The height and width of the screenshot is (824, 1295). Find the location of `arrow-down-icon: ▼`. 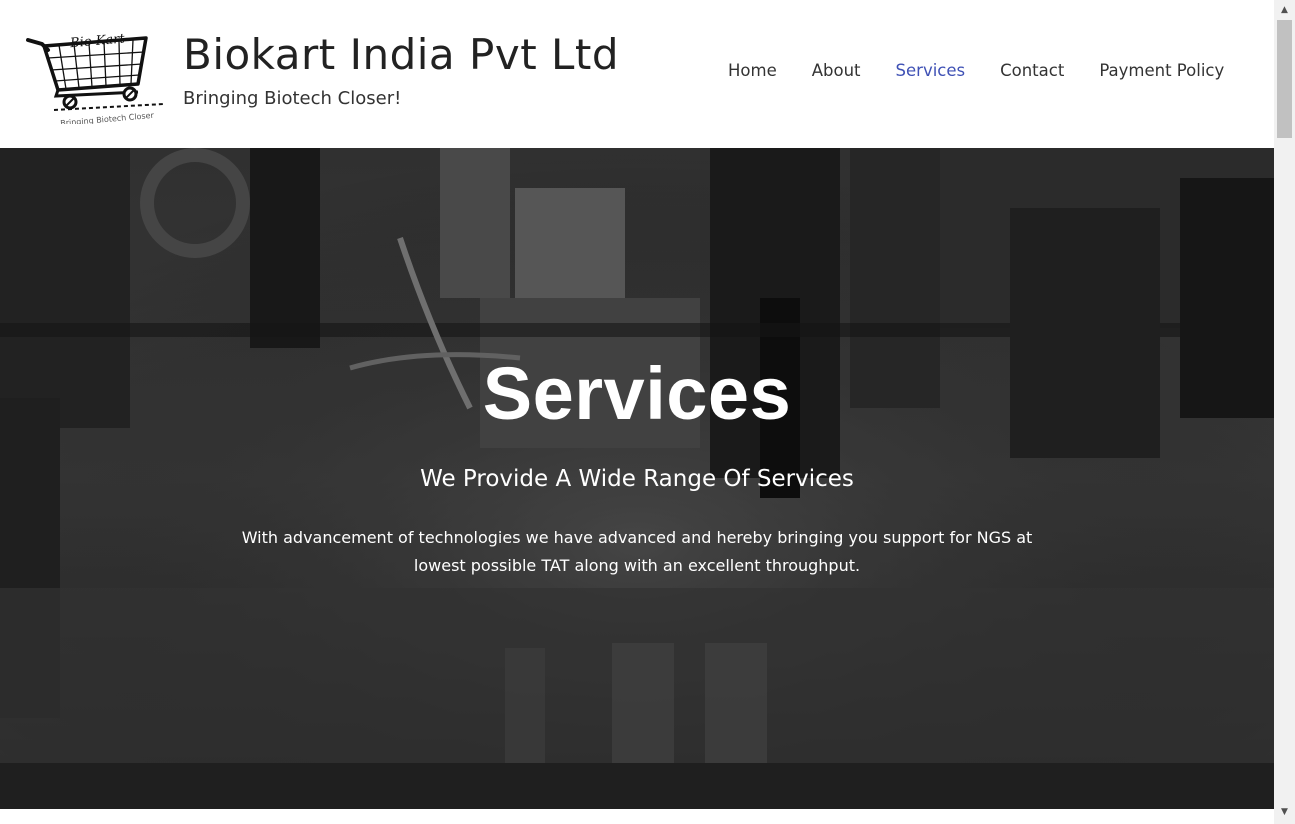

arrow-down-icon: ▼ is located at coordinates (1284, 812).